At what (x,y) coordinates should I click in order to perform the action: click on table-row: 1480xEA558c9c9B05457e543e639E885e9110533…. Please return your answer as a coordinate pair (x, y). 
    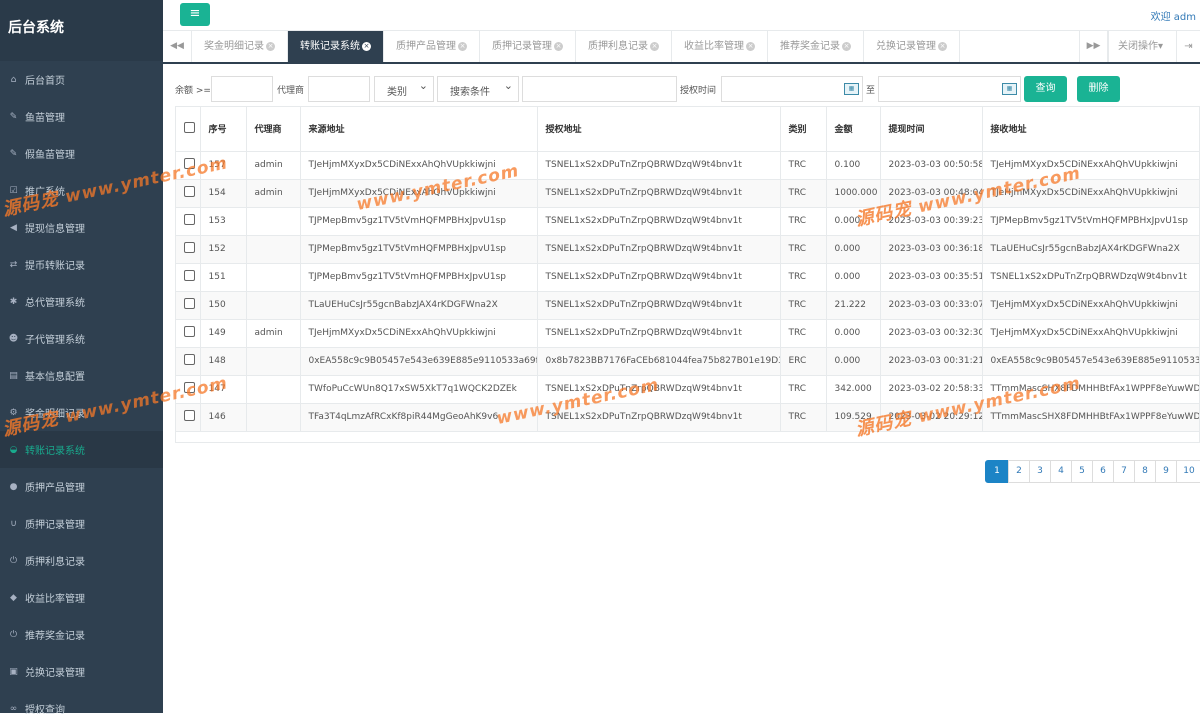
    Looking at the image, I should click on (688, 361).